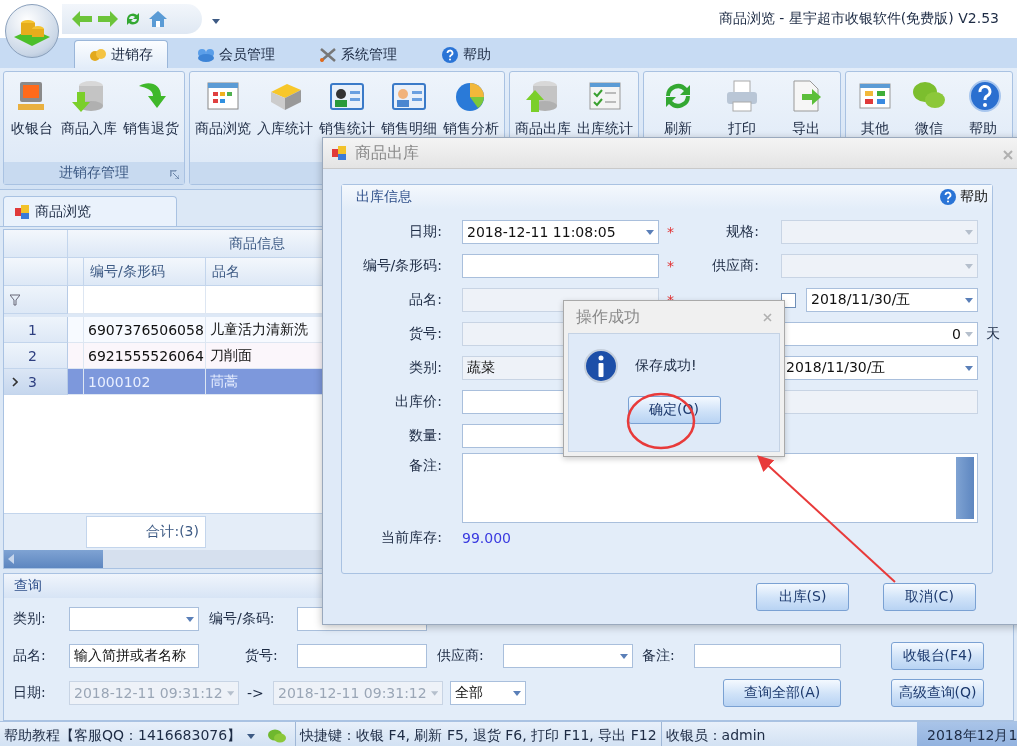 This screenshot has height=746, width=1017. I want to click on ribbon-button: 打印, so click(742, 120).